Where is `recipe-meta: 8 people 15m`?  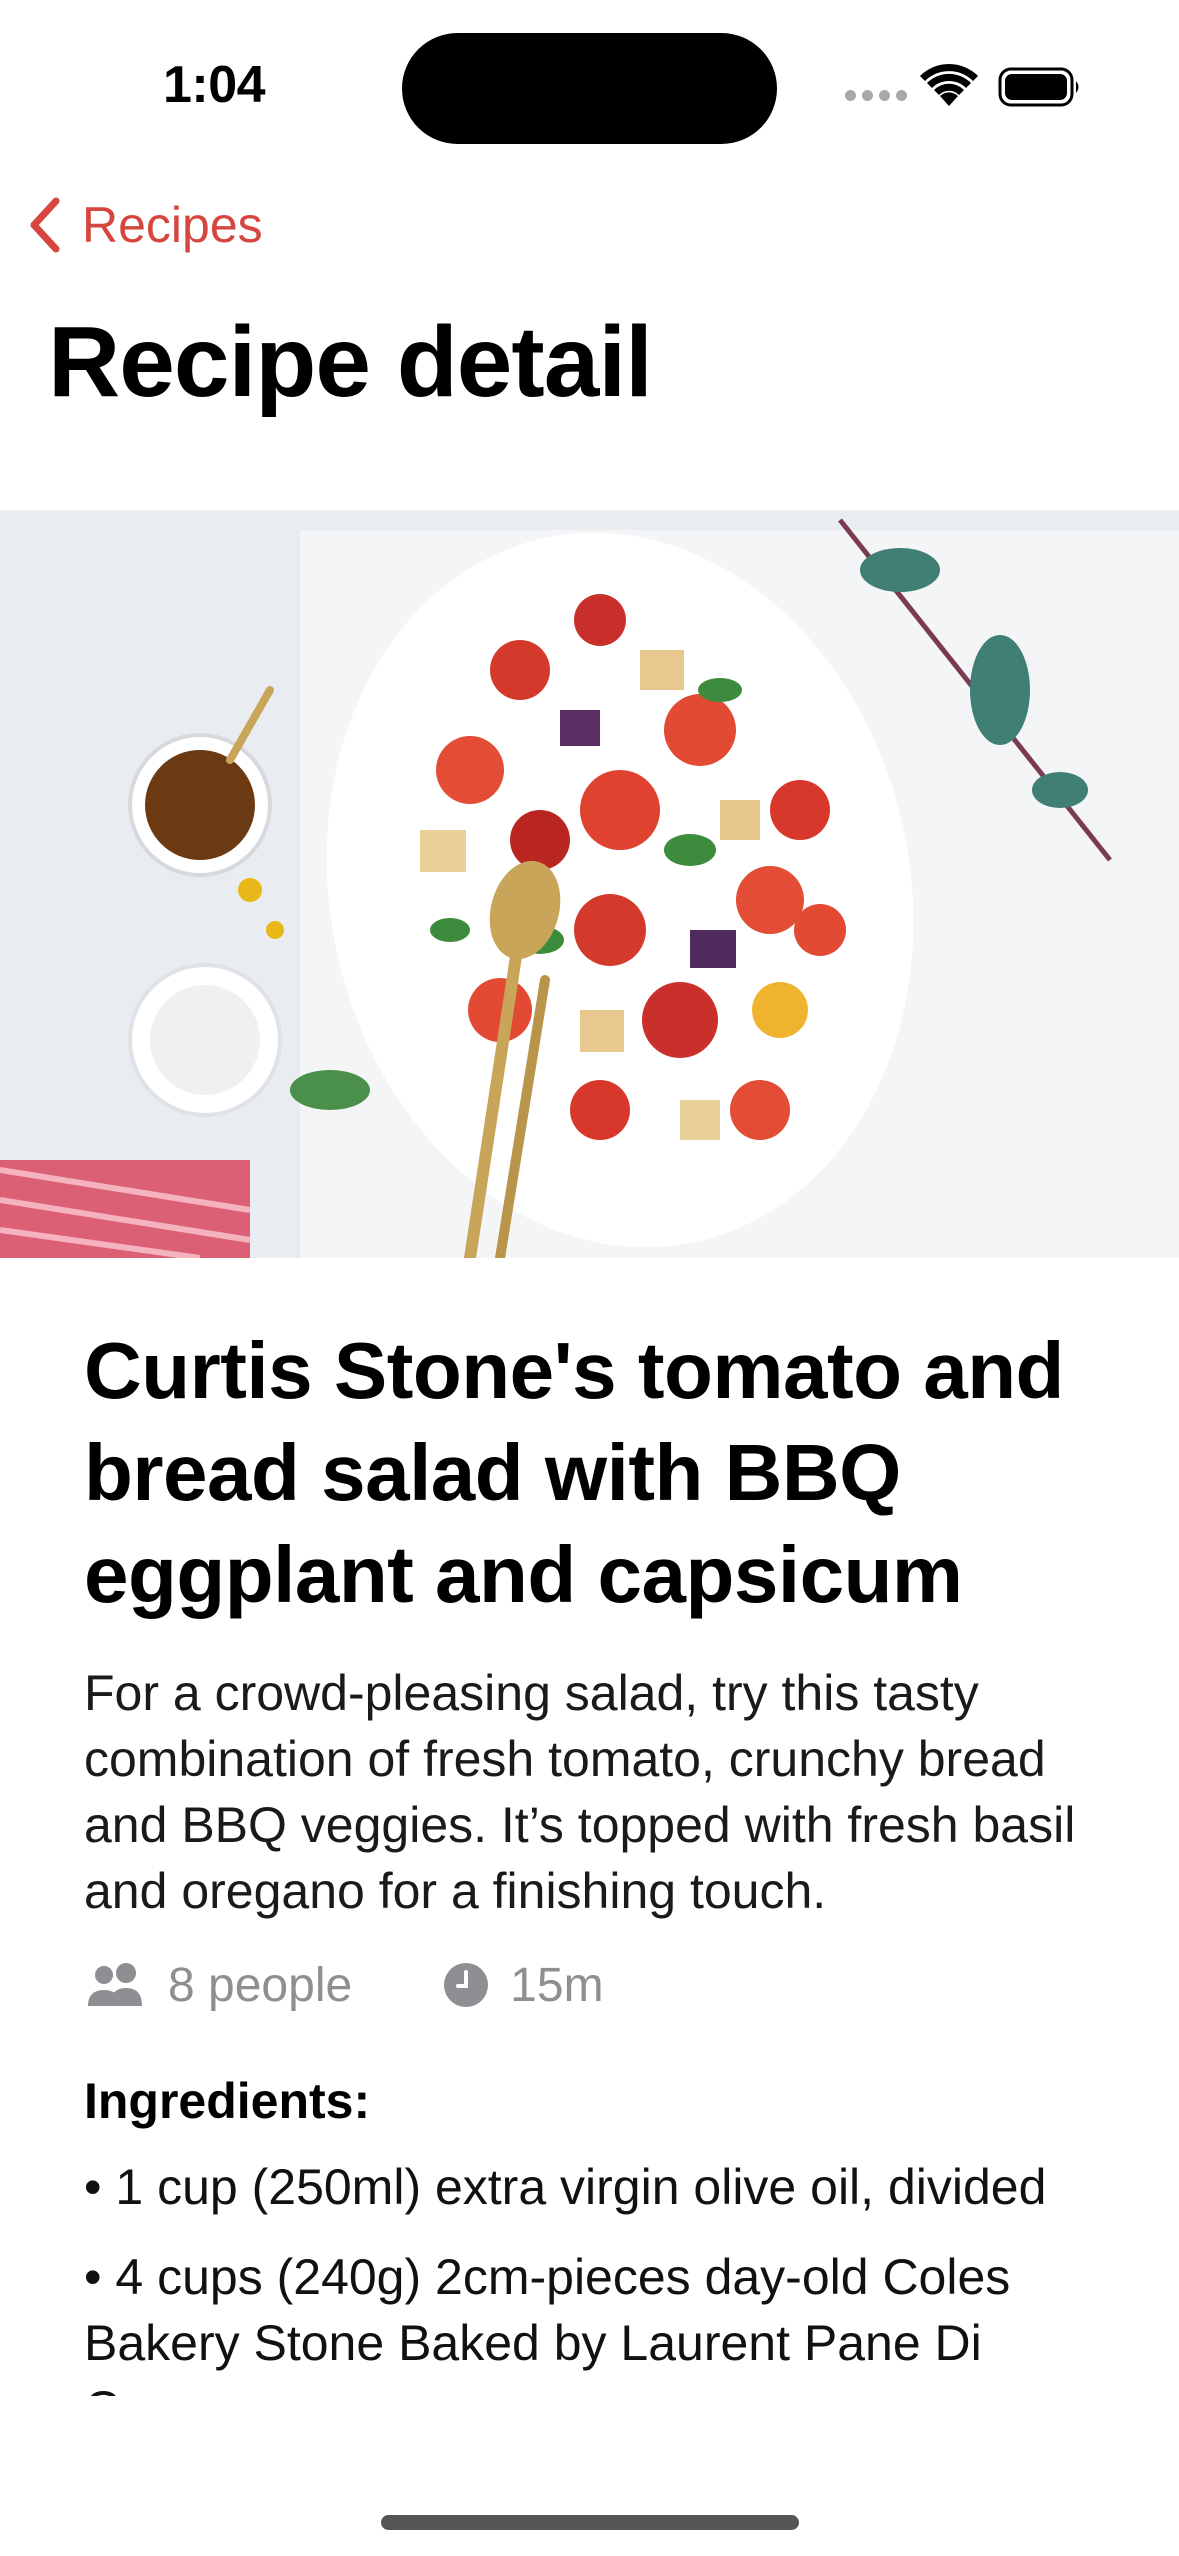
recipe-meta: 8 people 15m is located at coordinates (594, 1985).